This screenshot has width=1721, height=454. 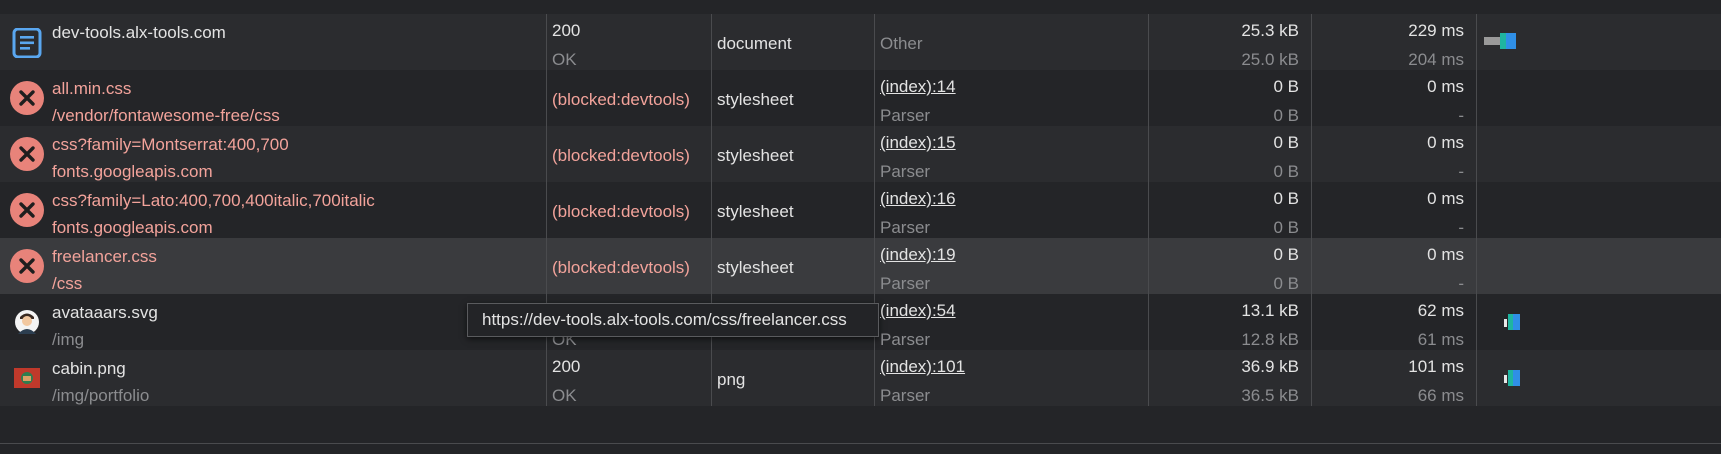 What do you see at coordinates (918, 143) in the screenshot?
I see `initiator-link: (index):15` at bounding box center [918, 143].